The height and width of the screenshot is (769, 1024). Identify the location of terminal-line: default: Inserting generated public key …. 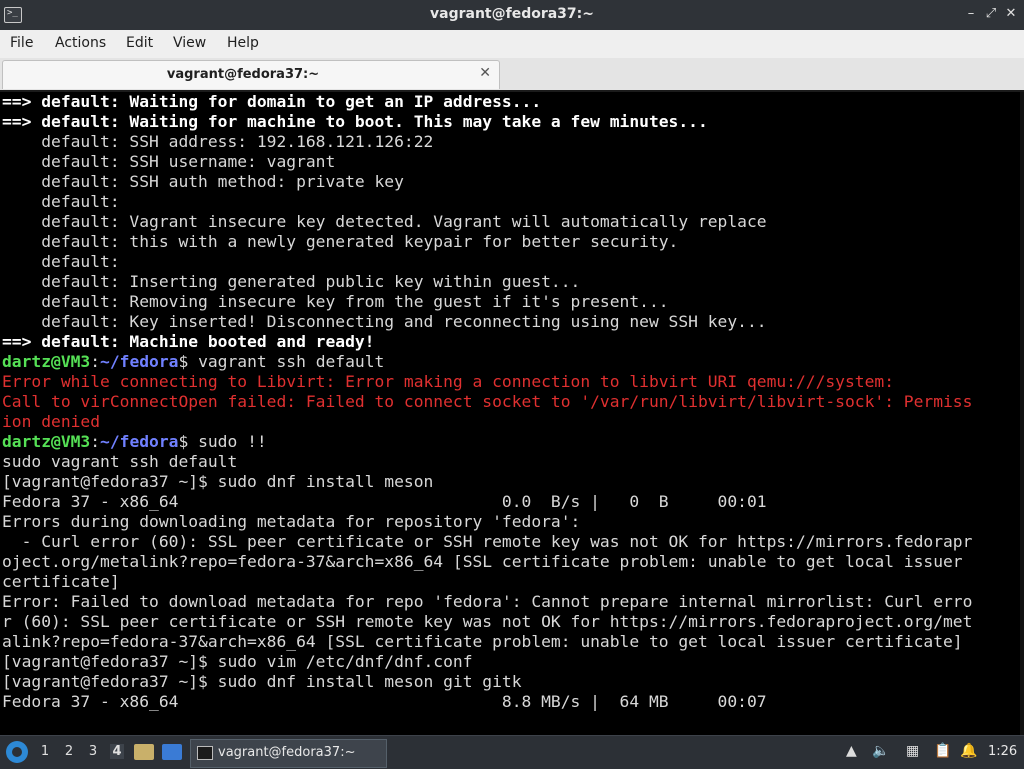
(487, 282).